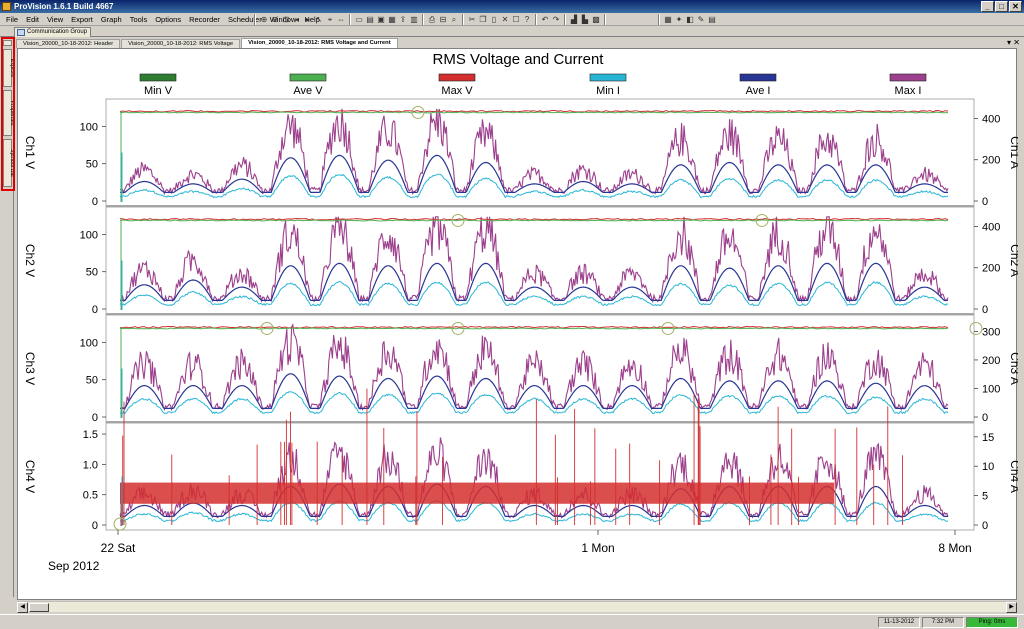 This screenshot has height=629, width=1024. I want to click on legend-swatch-max-i, so click(908, 77).